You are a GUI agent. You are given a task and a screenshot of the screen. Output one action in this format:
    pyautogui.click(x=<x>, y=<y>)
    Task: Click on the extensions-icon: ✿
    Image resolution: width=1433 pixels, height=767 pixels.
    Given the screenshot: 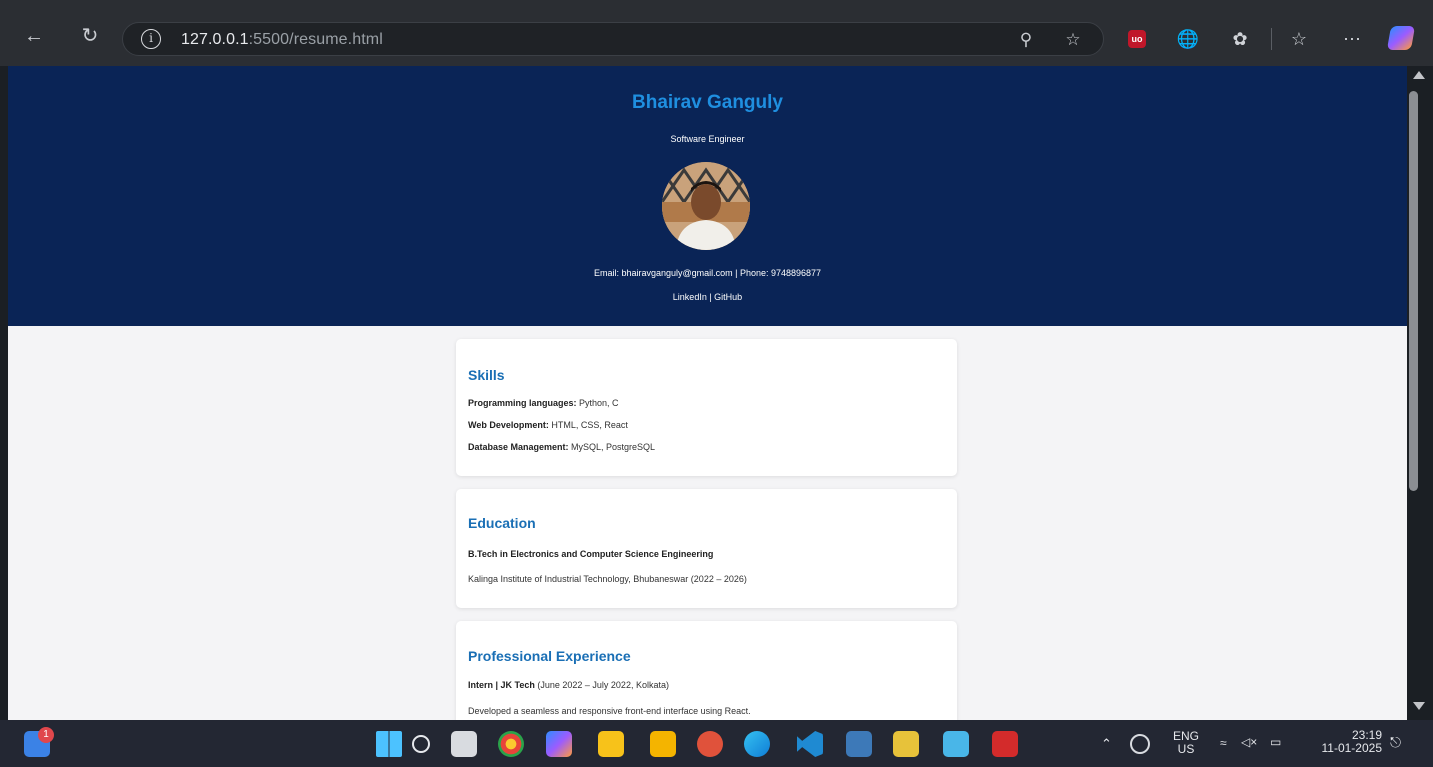 What is the action you would take?
    pyautogui.click(x=1240, y=39)
    